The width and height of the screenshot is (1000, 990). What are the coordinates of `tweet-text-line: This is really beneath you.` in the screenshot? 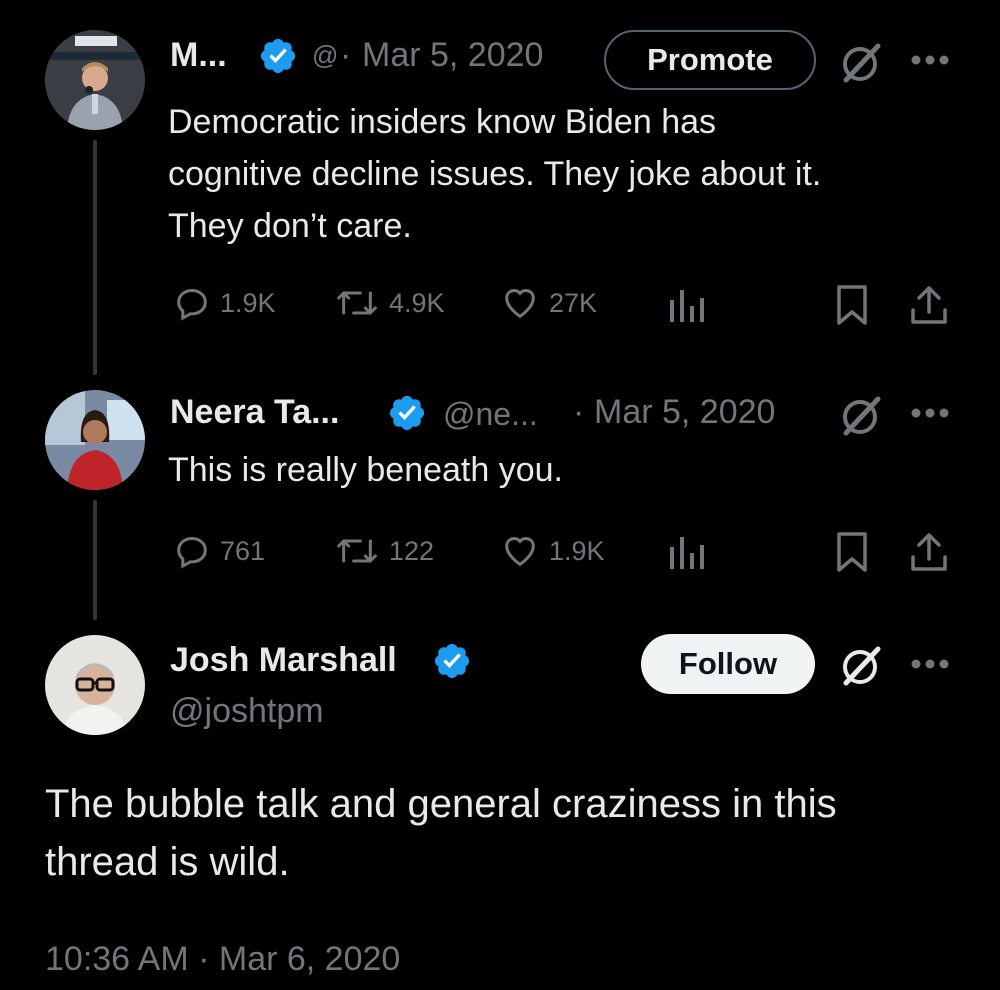 It's located at (365, 470).